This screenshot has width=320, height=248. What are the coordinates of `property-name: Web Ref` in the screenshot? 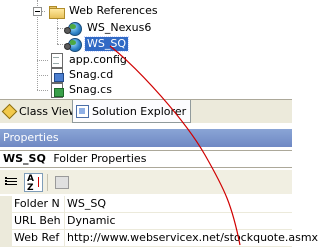 It's located at (37, 237).